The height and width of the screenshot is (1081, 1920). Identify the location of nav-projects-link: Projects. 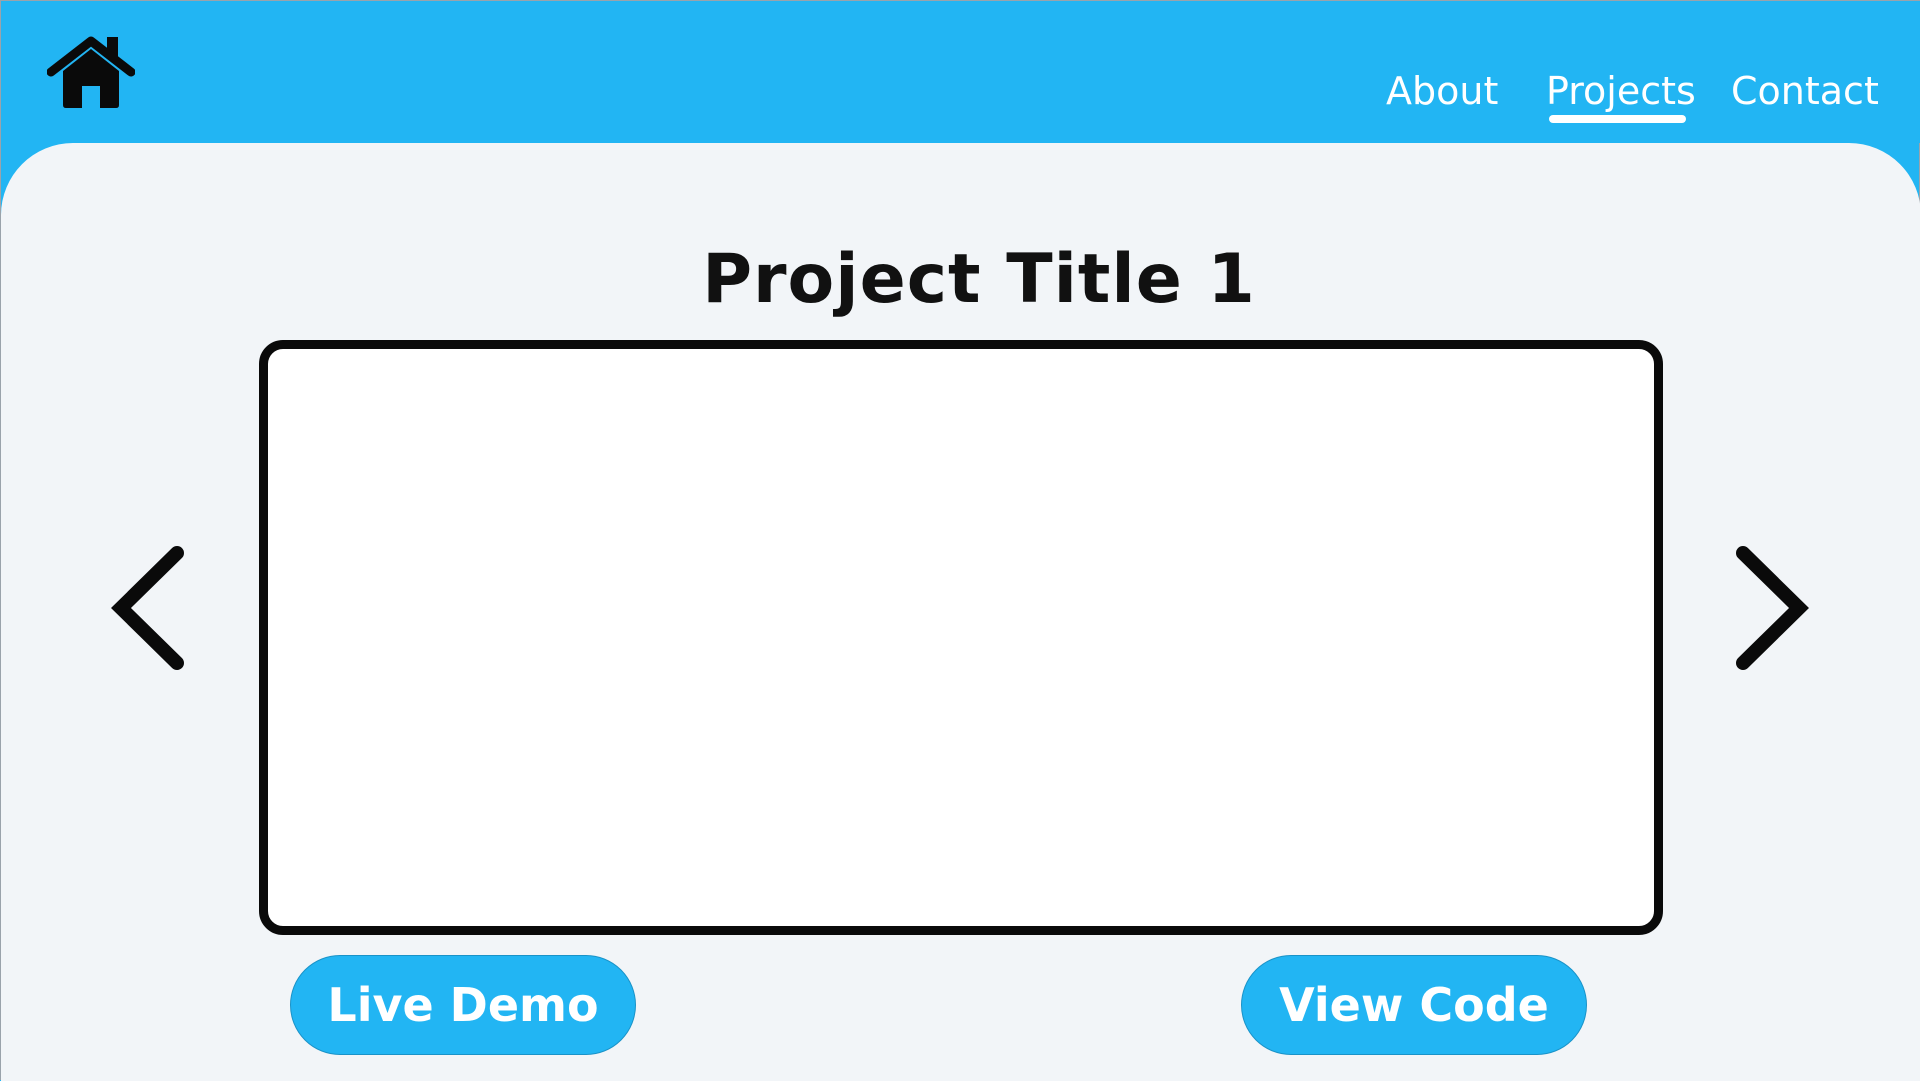
(1621, 91).